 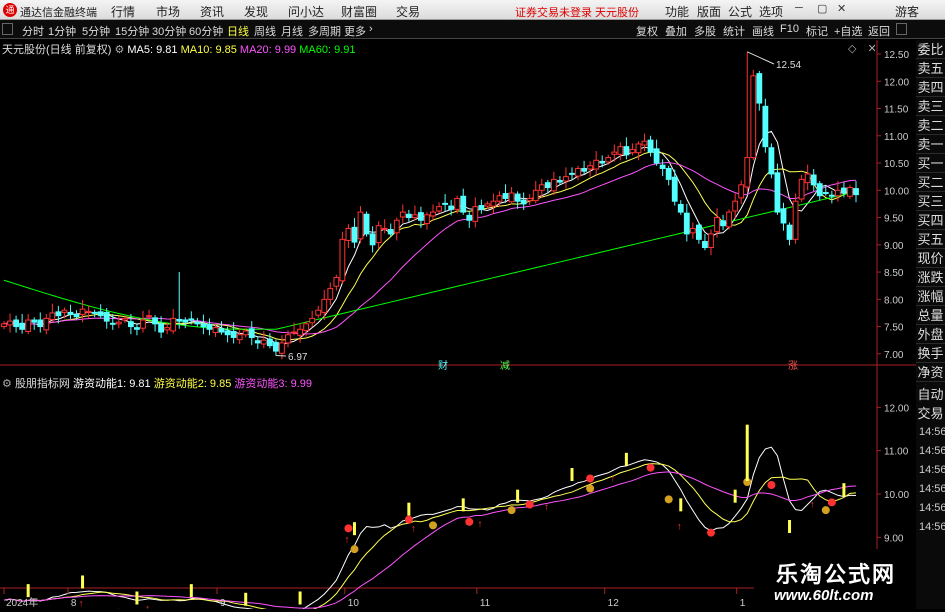 I want to click on menu-quotes: 行情, so click(x=123, y=11).